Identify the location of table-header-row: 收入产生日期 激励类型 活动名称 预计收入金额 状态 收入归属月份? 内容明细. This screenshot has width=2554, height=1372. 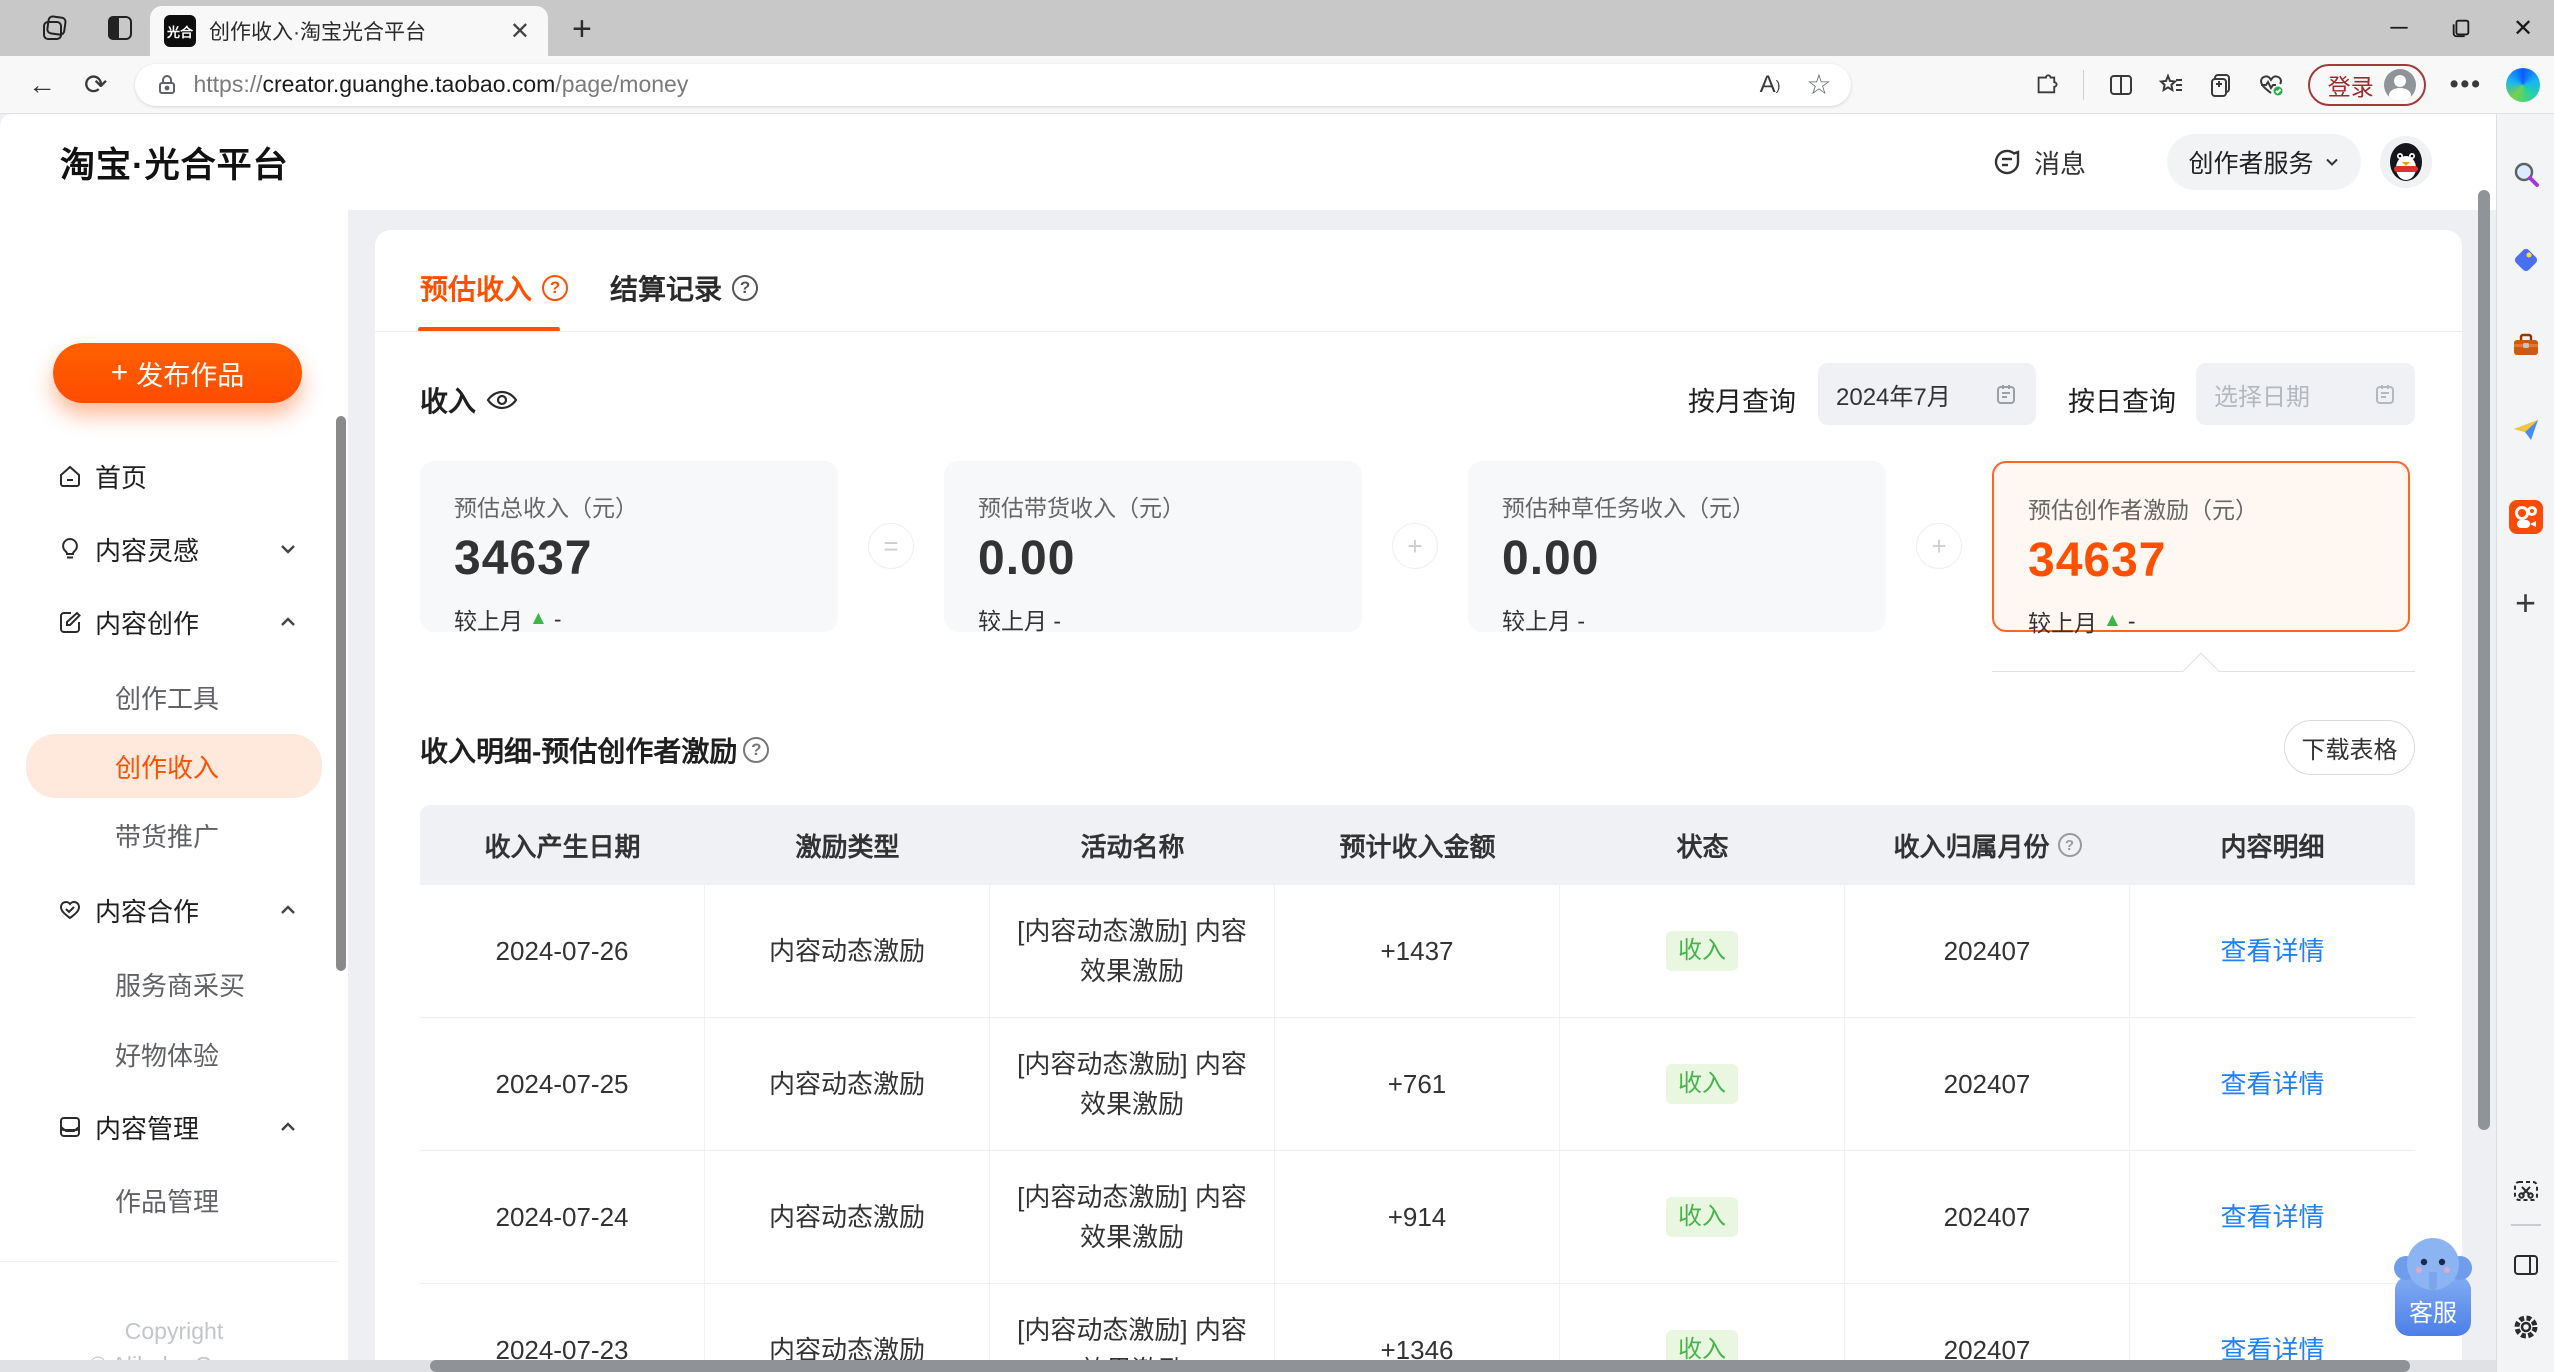
(1417, 845).